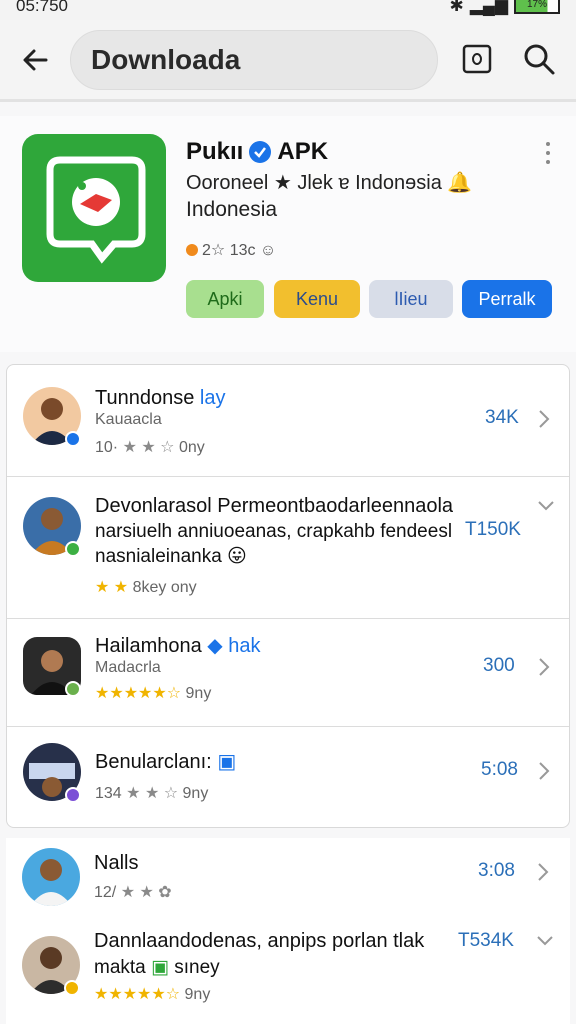 This screenshot has width=576, height=1024. I want to click on battery-level: 17%, so click(536, 5).